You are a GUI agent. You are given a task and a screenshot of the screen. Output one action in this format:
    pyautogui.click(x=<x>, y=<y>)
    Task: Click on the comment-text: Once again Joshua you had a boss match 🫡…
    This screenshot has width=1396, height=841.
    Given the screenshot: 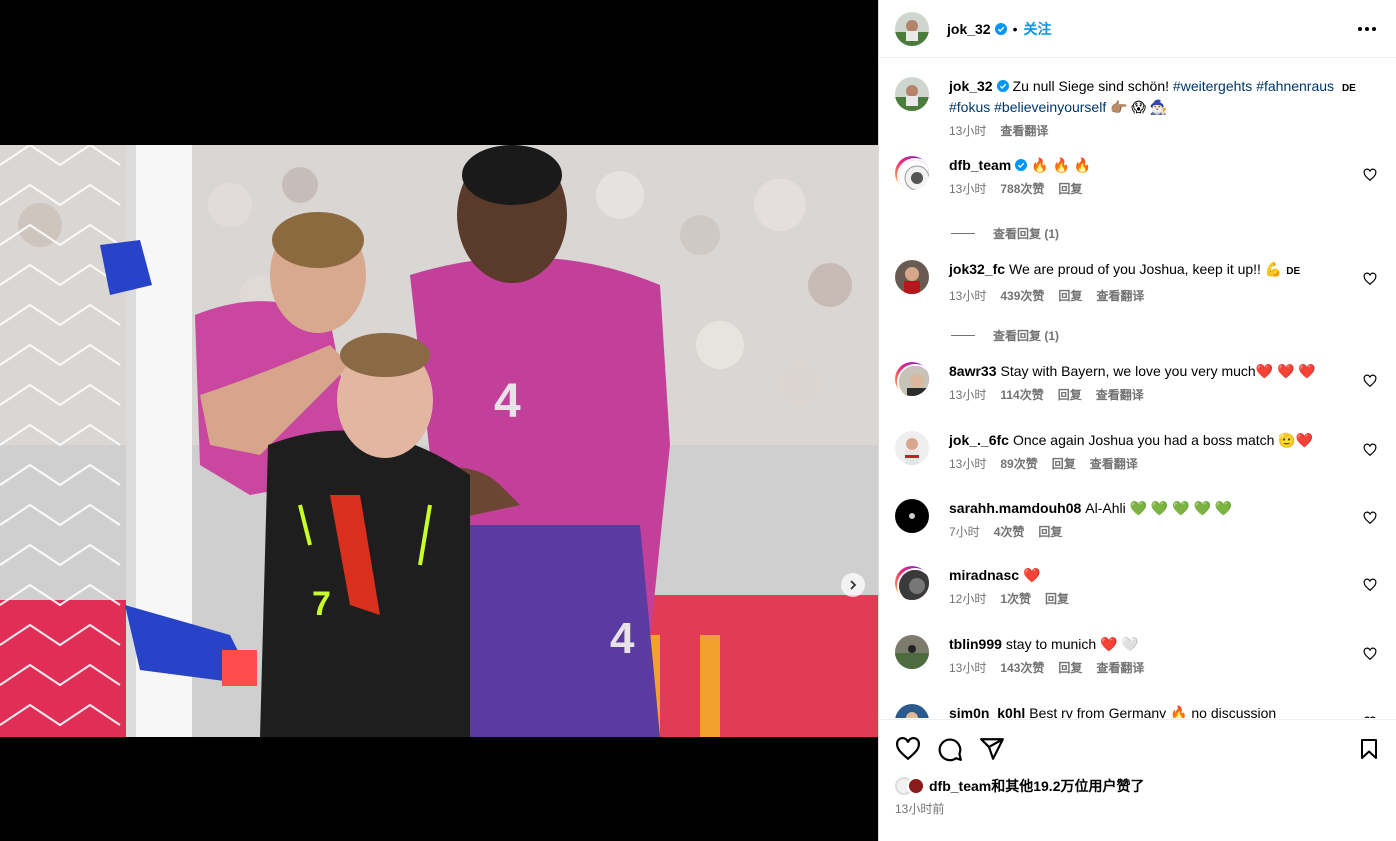 What is the action you would take?
    pyautogui.click(x=1163, y=440)
    